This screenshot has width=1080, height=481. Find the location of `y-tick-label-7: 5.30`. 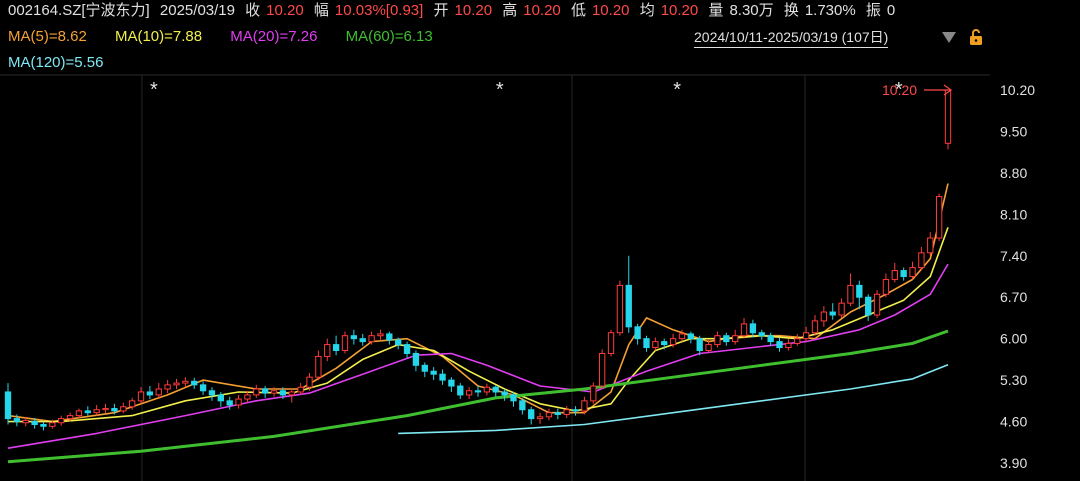

y-tick-label-7: 5.30 is located at coordinates (1013, 380).